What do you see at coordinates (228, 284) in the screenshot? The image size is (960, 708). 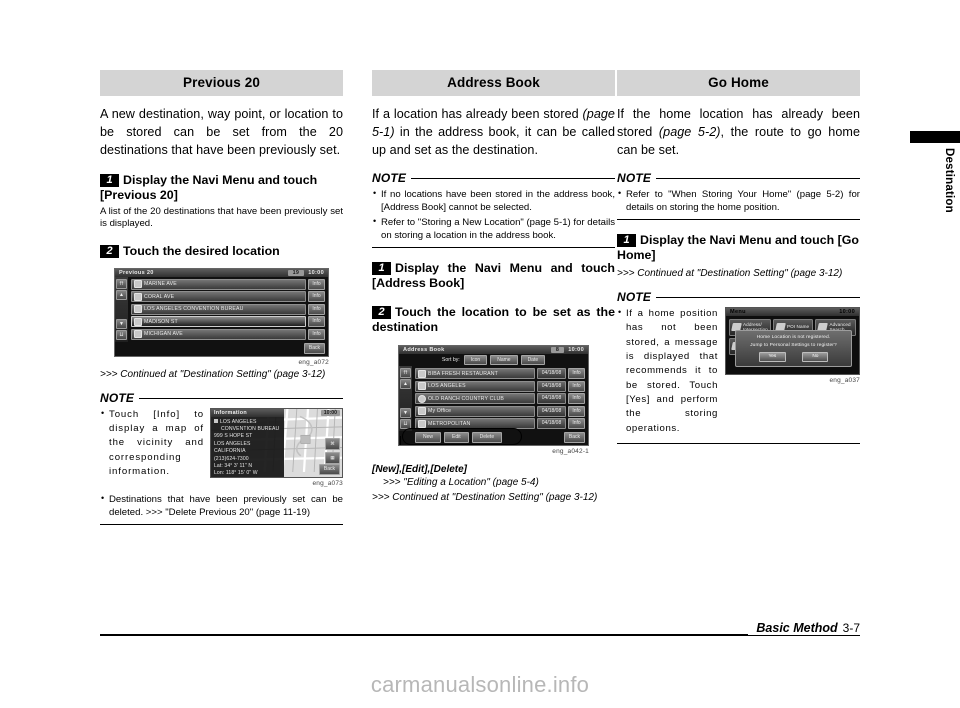 I see `list-item: MARINE AVE Info` at bounding box center [228, 284].